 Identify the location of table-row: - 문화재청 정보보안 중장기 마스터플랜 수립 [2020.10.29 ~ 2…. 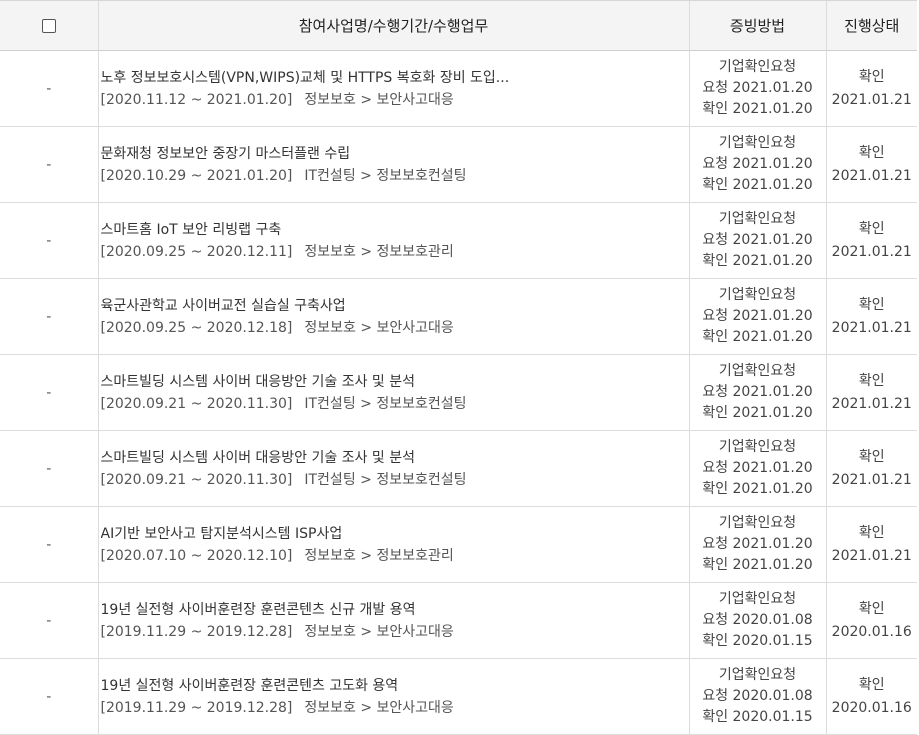
(458, 164).